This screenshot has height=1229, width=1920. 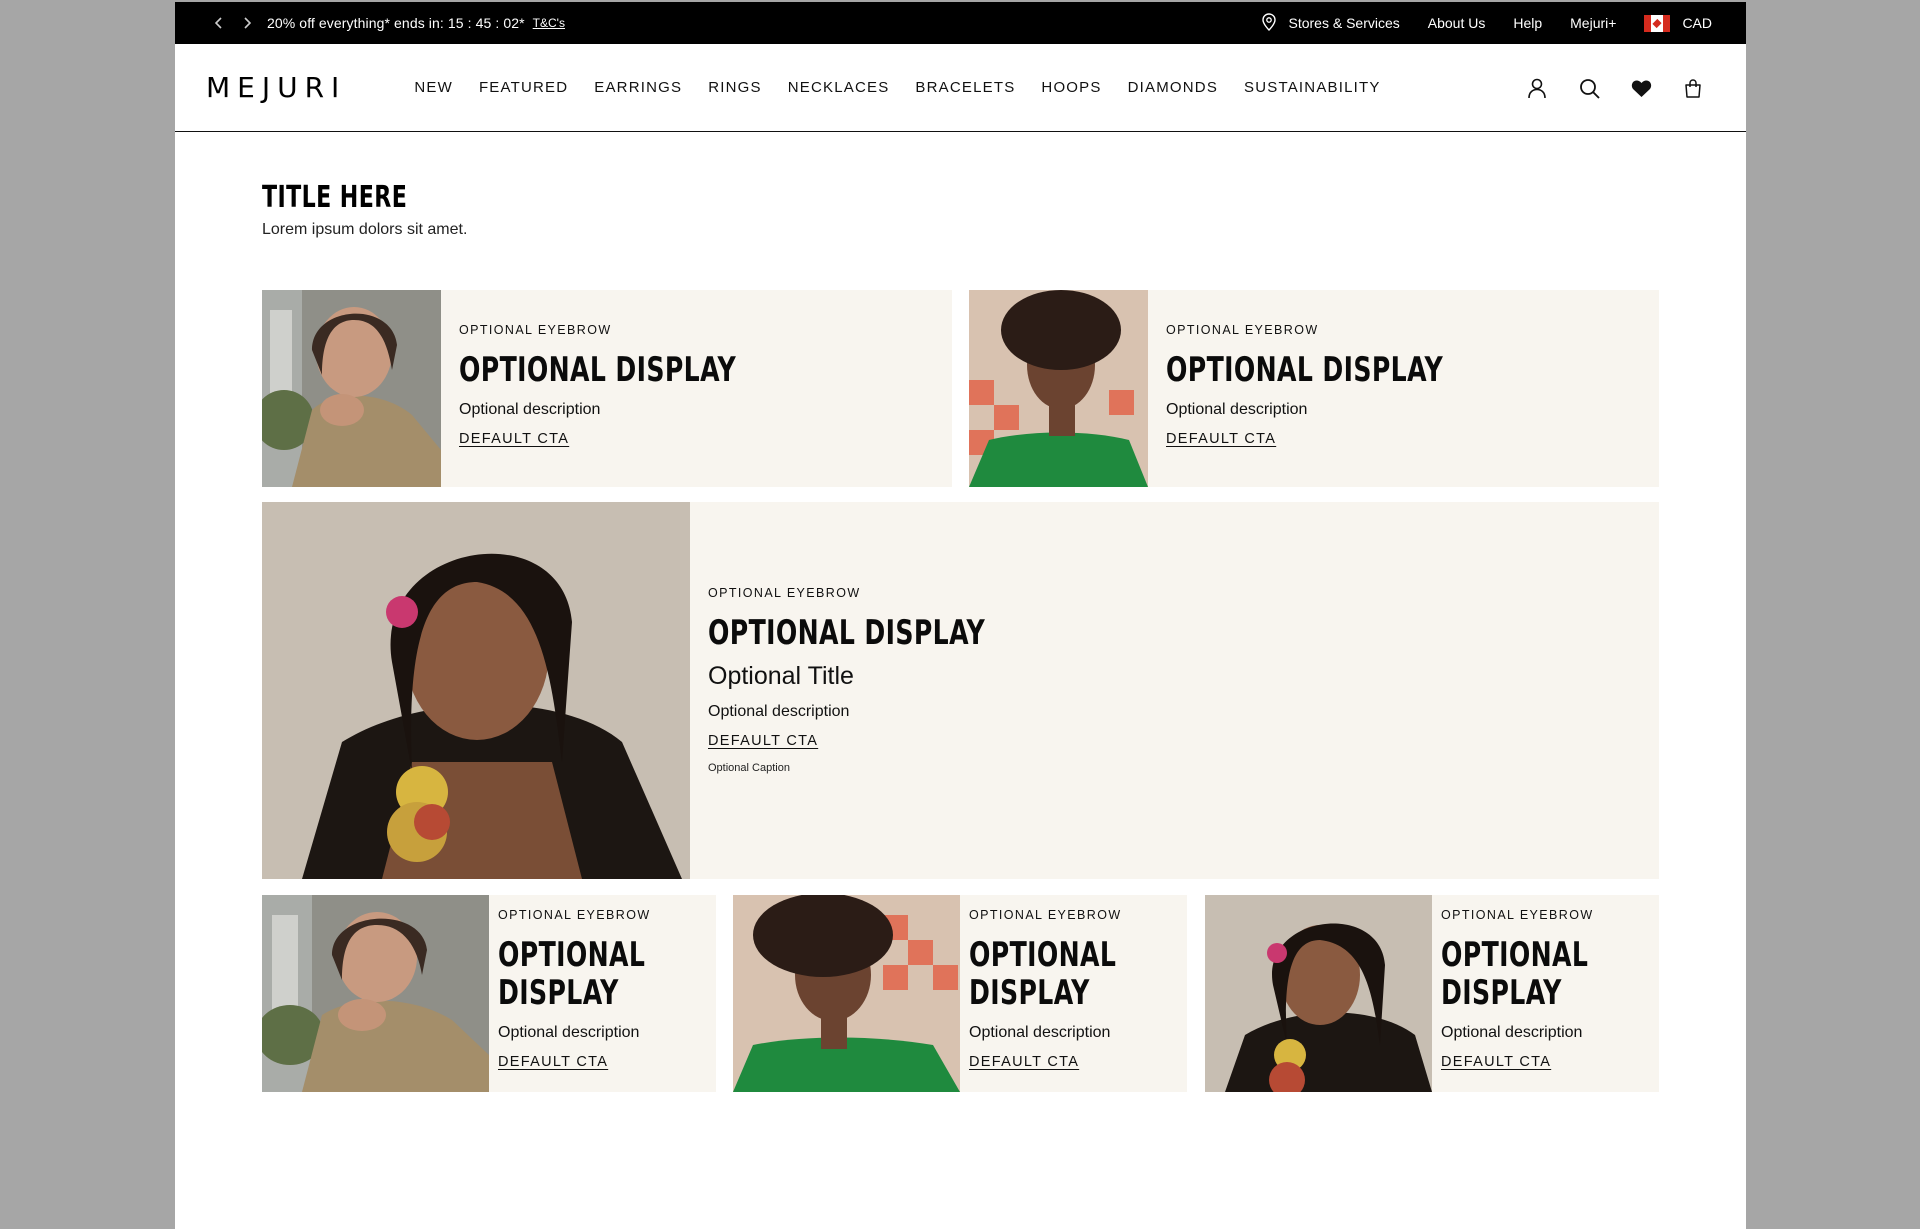 What do you see at coordinates (847, 633) in the screenshot?
I see `feature-display: OPTIONAL DISPLAY` at bounding box center [847, 633].